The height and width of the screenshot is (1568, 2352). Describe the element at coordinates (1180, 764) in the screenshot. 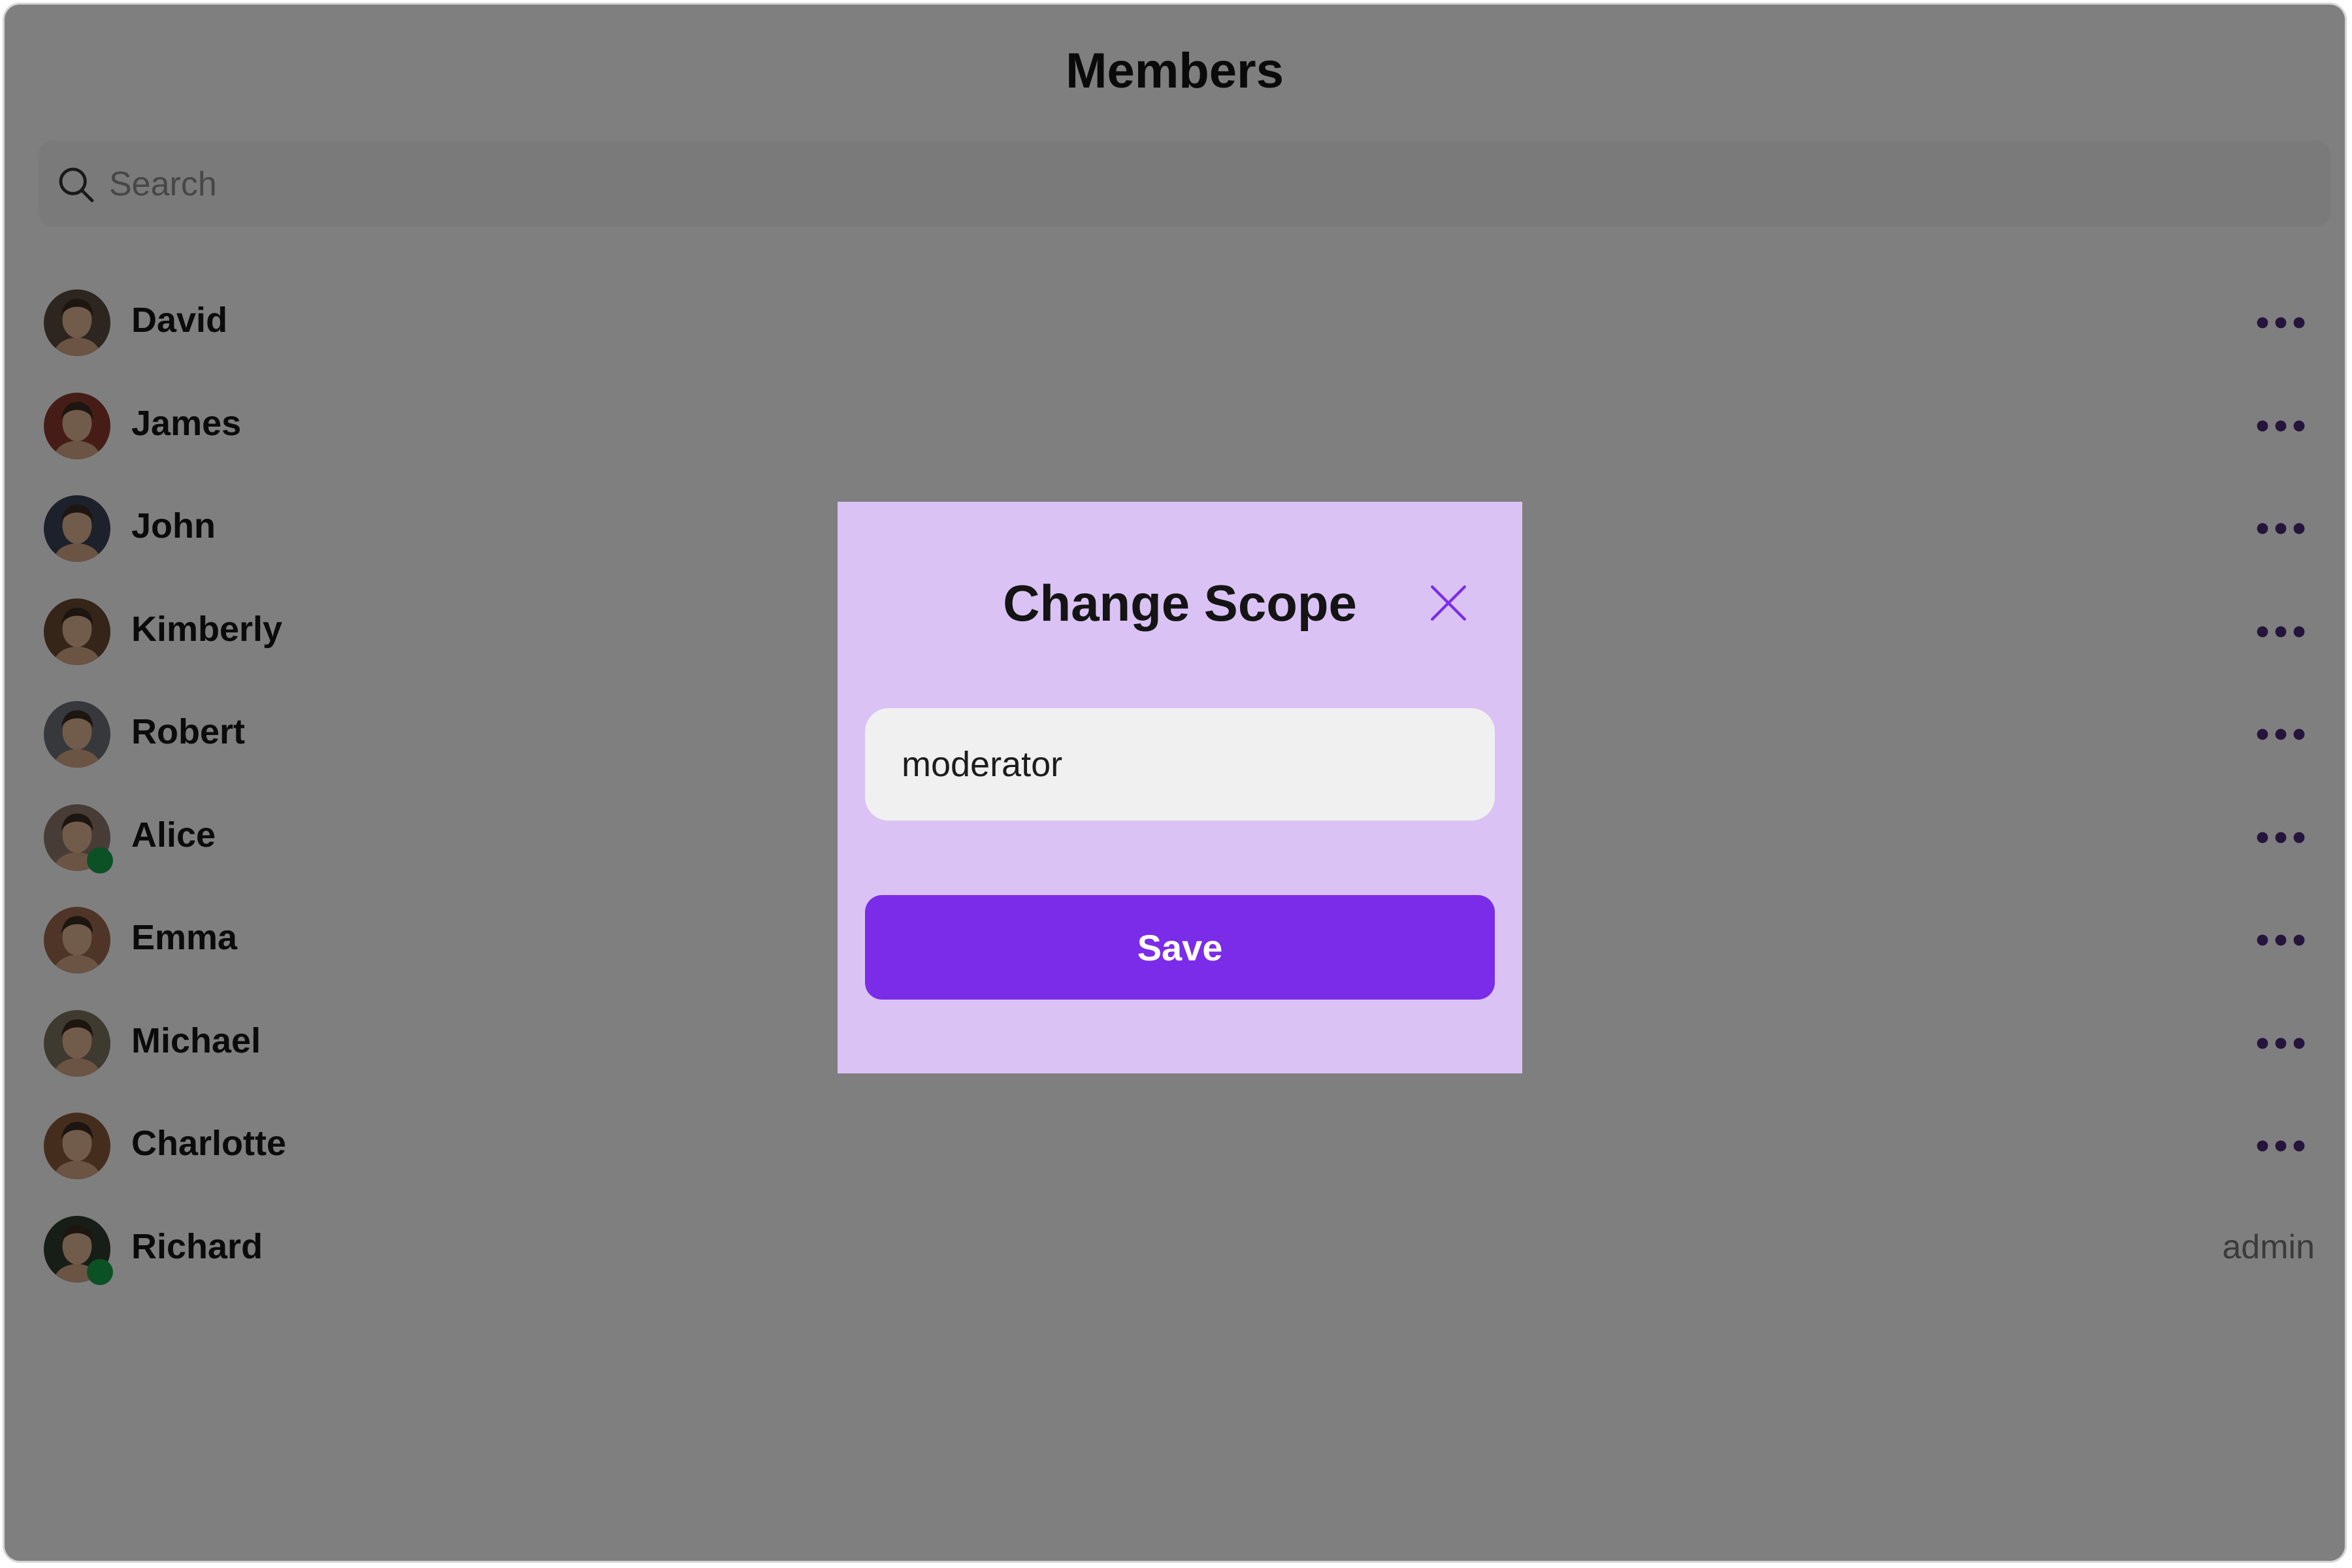

I see `scope-input` at that location.